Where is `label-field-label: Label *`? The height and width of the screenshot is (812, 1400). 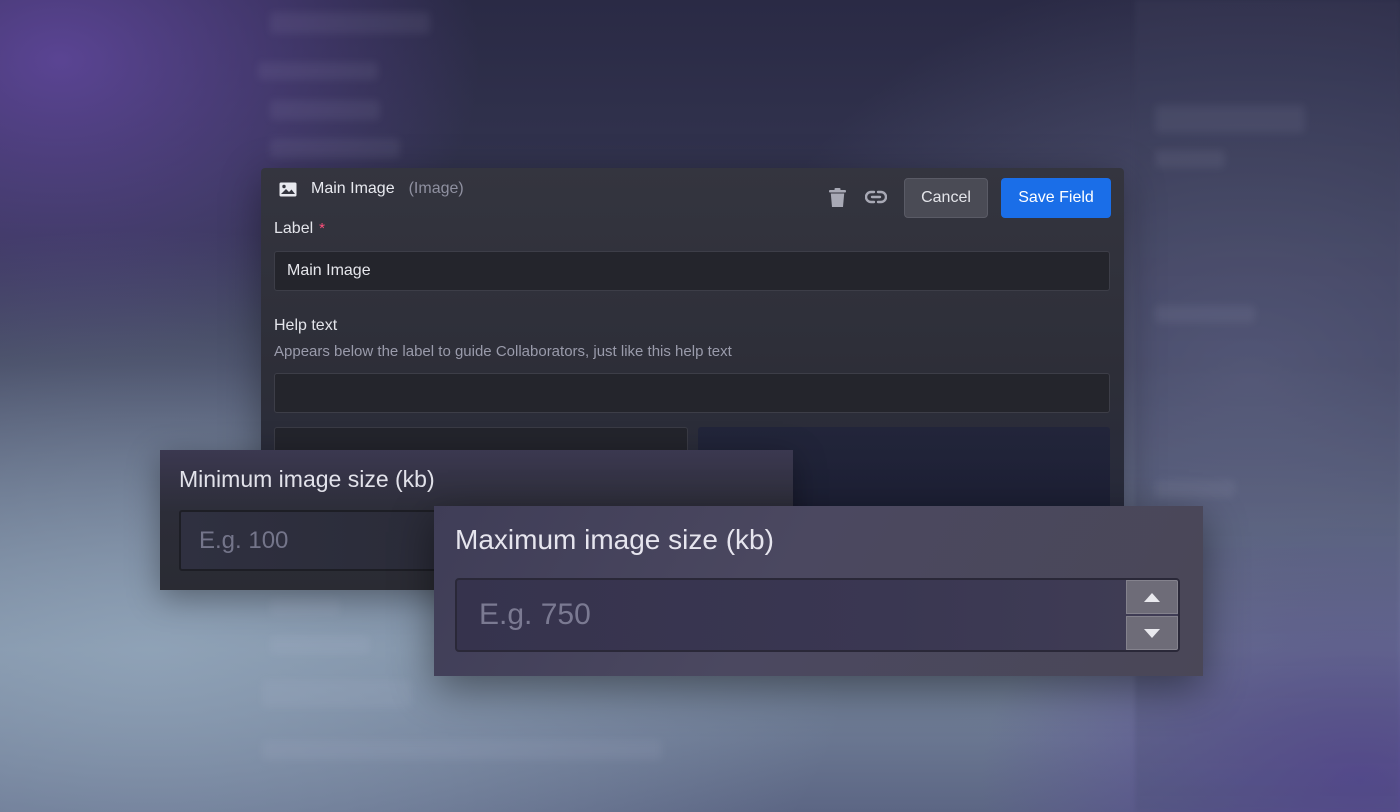 label-field-label: Label * is located at coordinates (299, 229).